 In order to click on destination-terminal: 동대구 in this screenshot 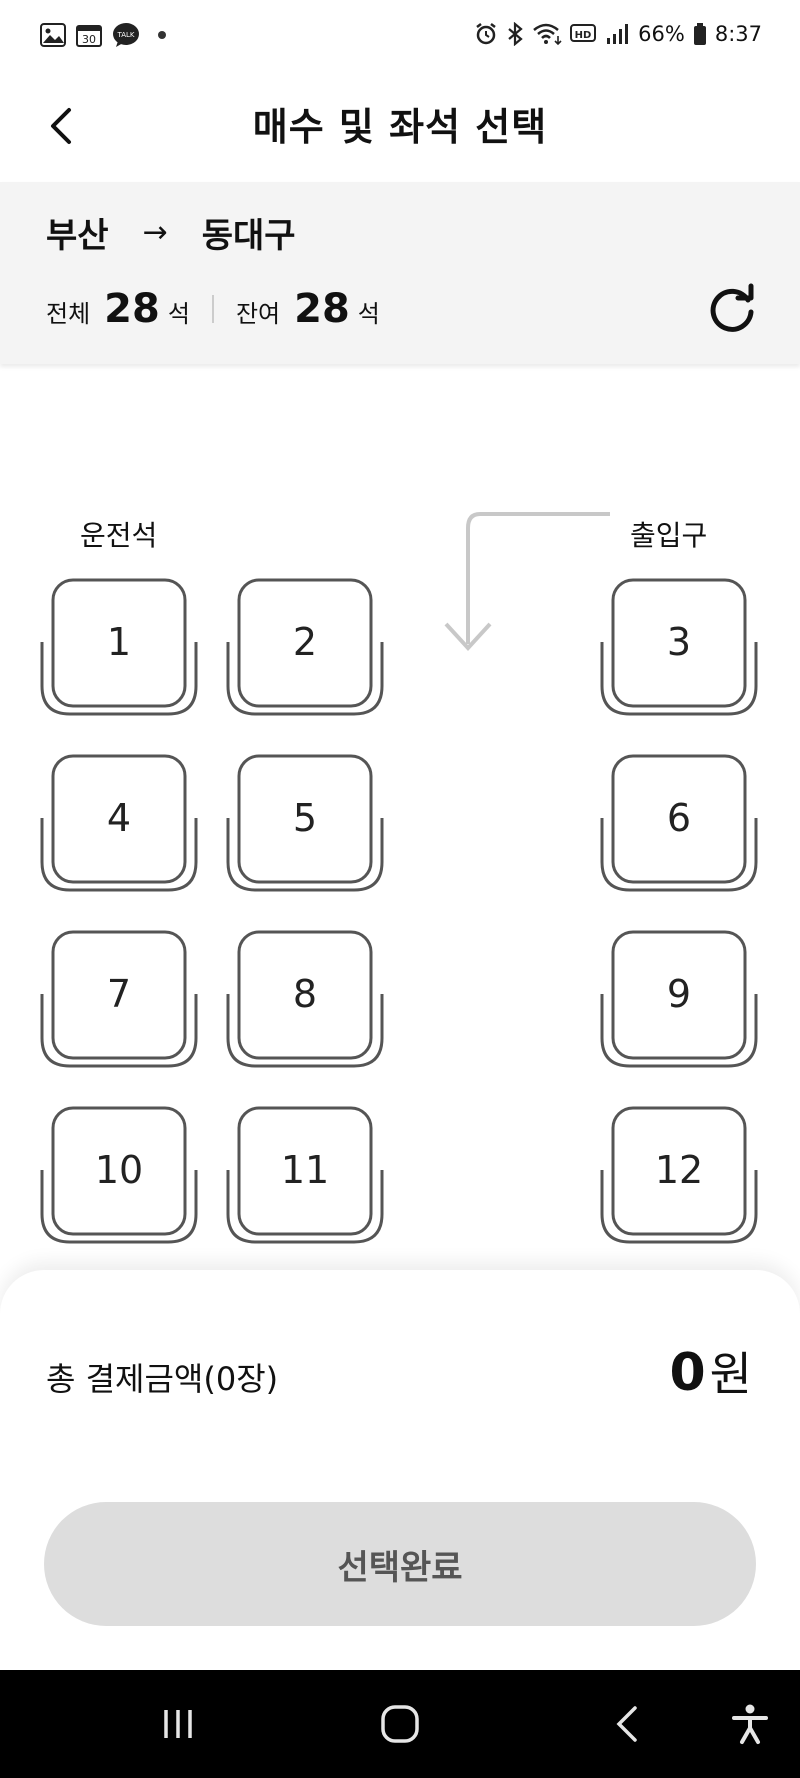, I will do `click(248, 236)`.